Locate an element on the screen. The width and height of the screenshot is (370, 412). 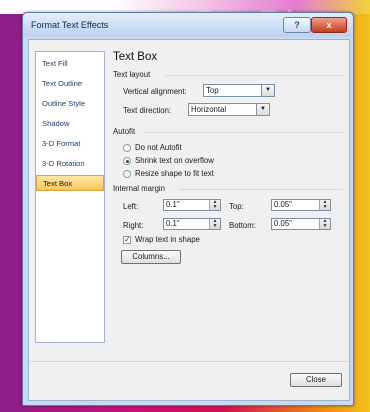
vertical-alignment-select: Top ▼ is located at coordinates (239, 90).